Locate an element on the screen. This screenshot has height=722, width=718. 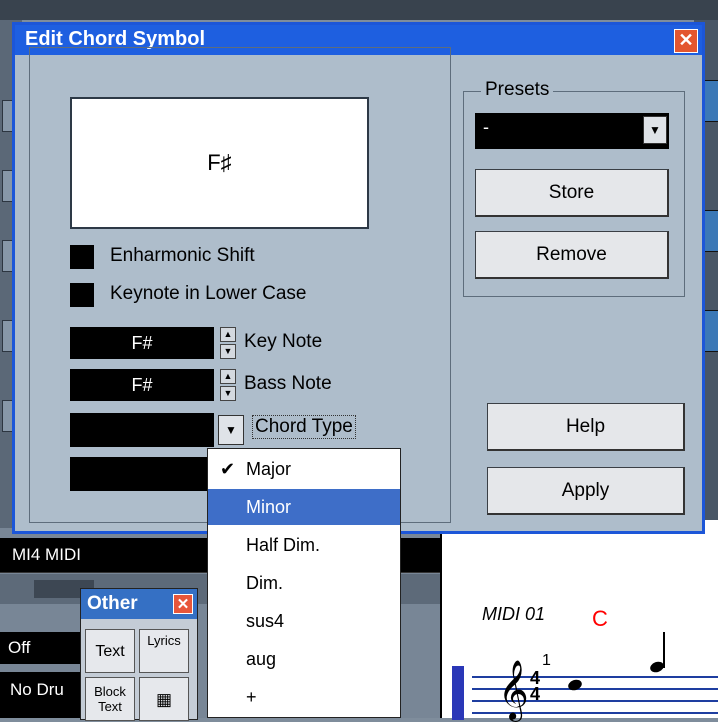
treble-clef-icon: 𝄞 is located at coordinates (513, 690).